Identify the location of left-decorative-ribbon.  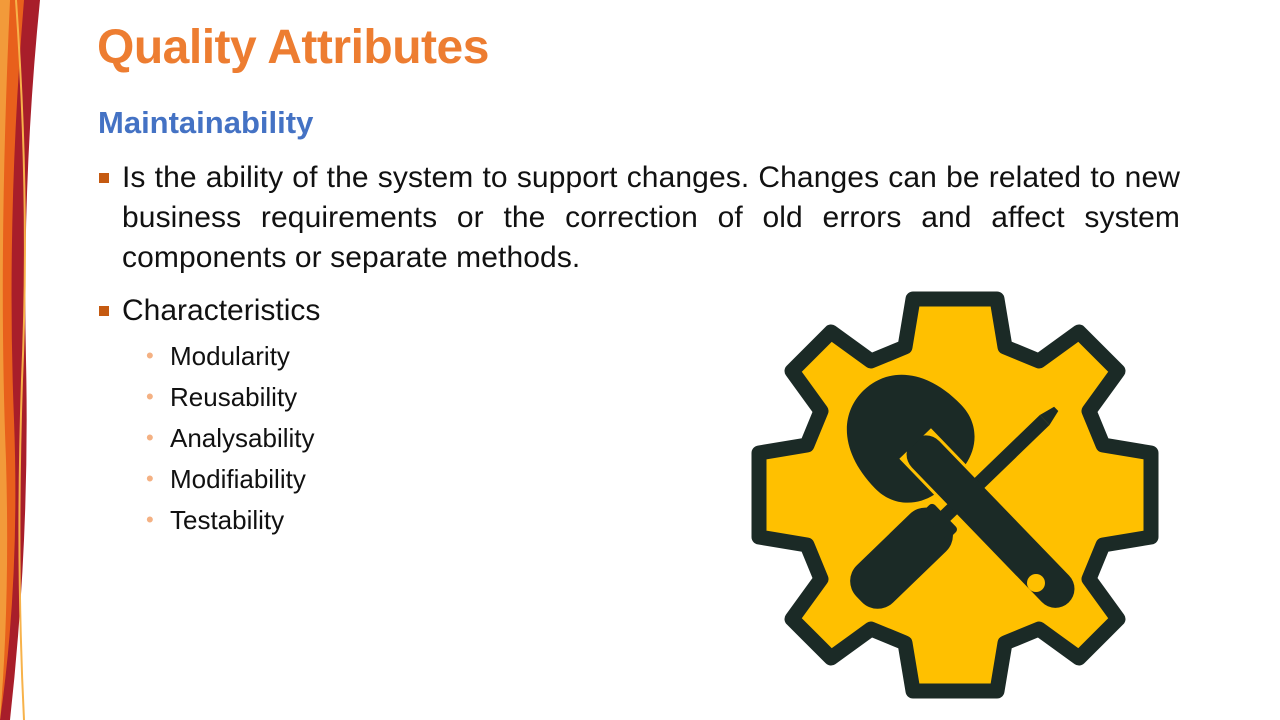
(20, 360).